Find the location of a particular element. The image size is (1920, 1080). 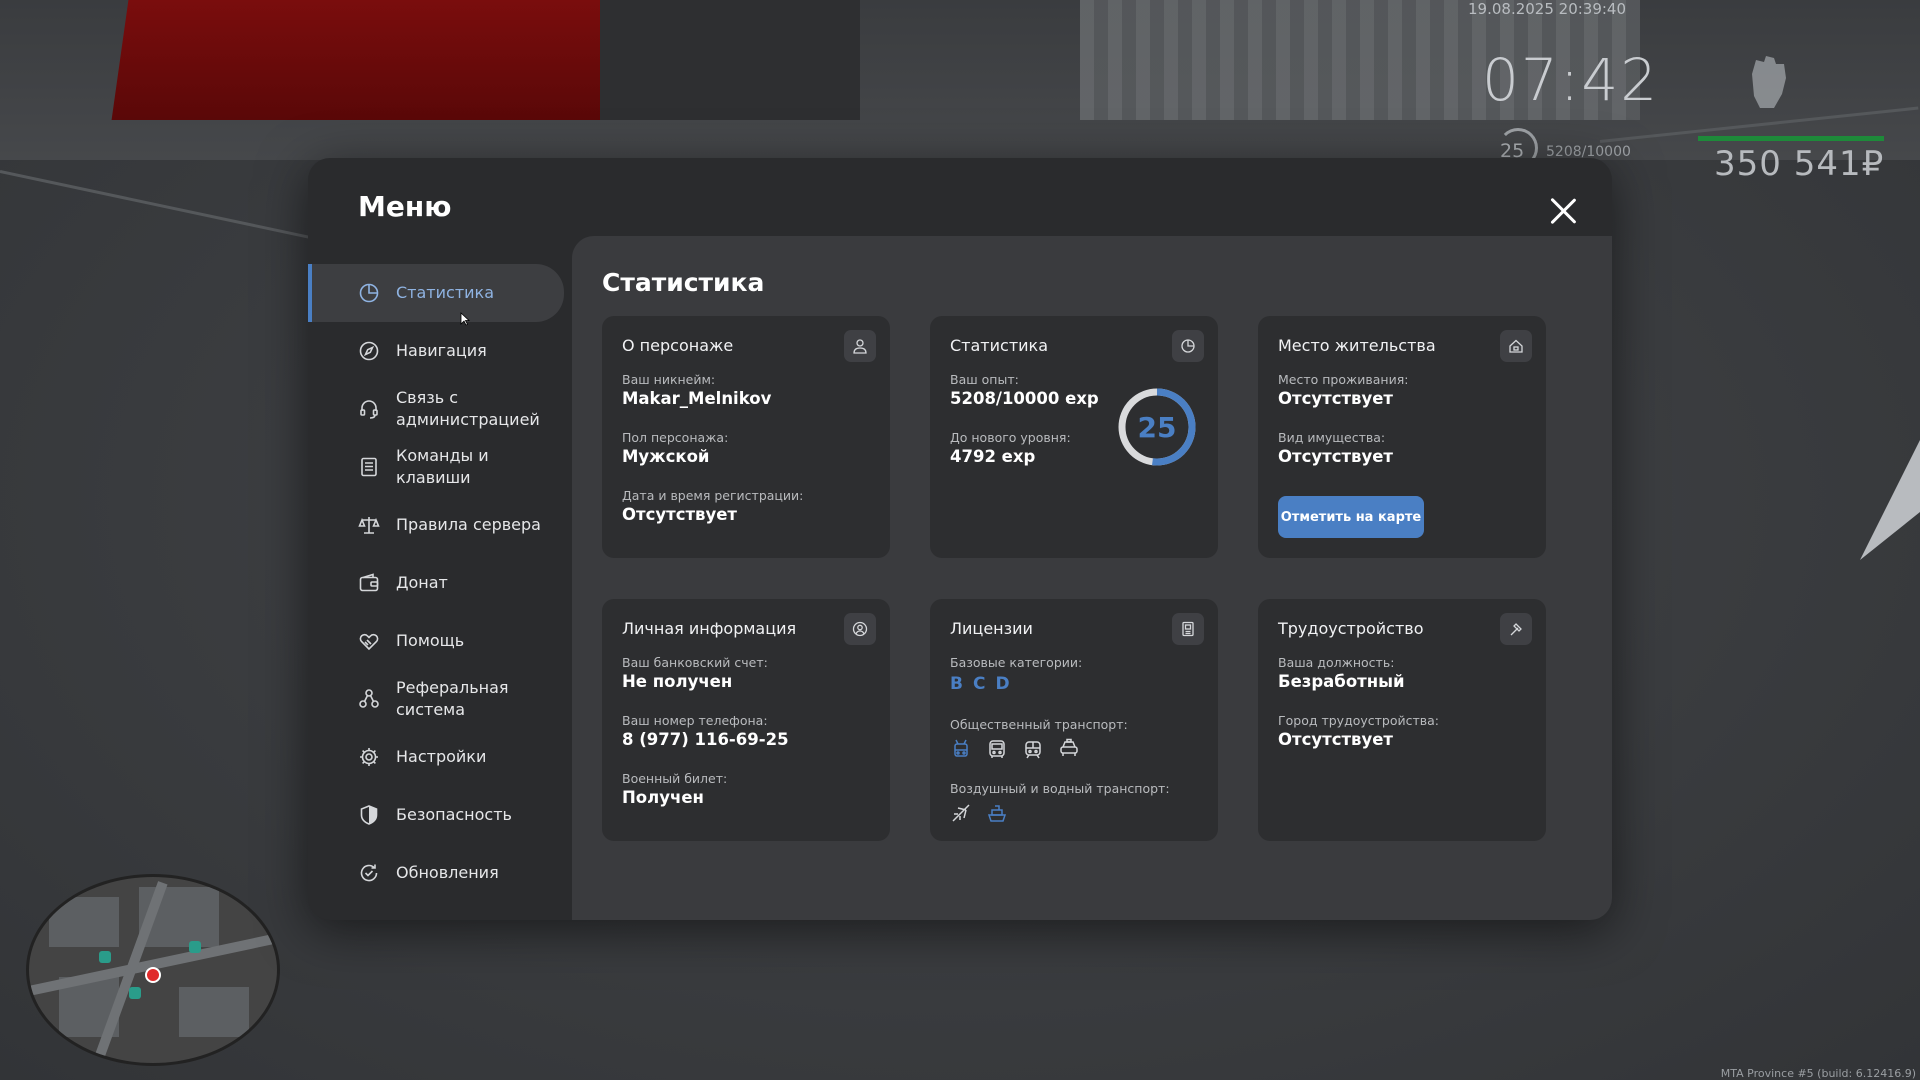

sidebar-item-rules: Правила сервера is located at coordinates (436, 525).